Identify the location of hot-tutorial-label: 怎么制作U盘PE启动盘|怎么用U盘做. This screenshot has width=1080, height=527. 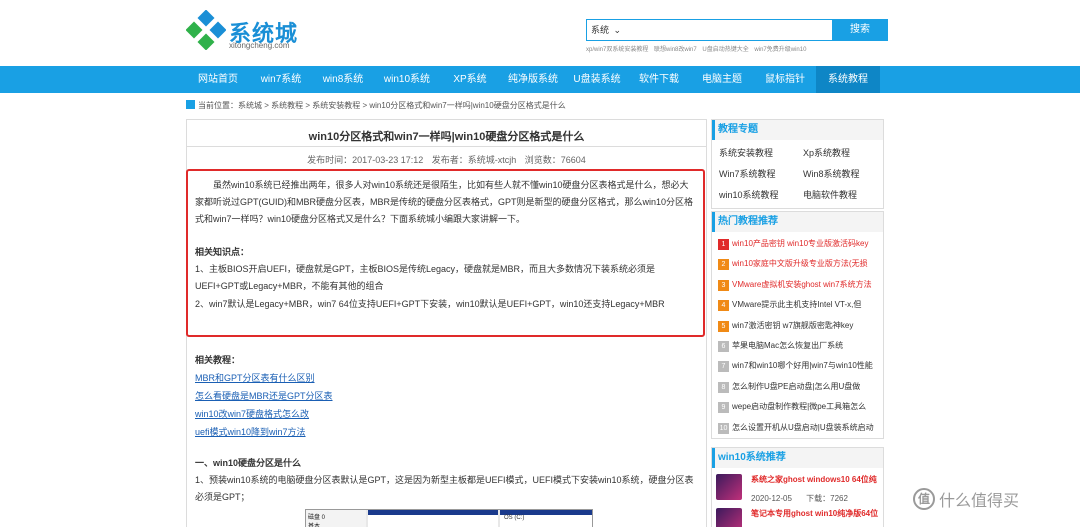
(796, 386).